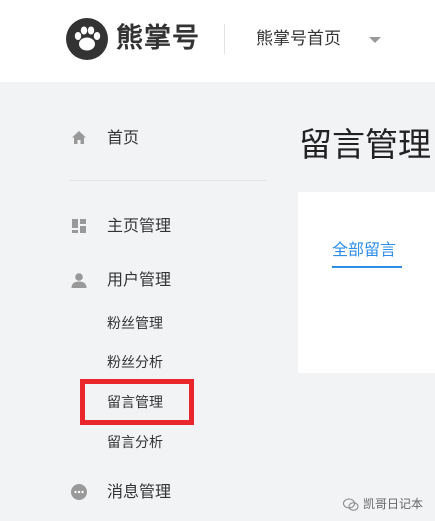 This screenshot has width=435, height=521. I want to click on house-icon, so click(79, 138).